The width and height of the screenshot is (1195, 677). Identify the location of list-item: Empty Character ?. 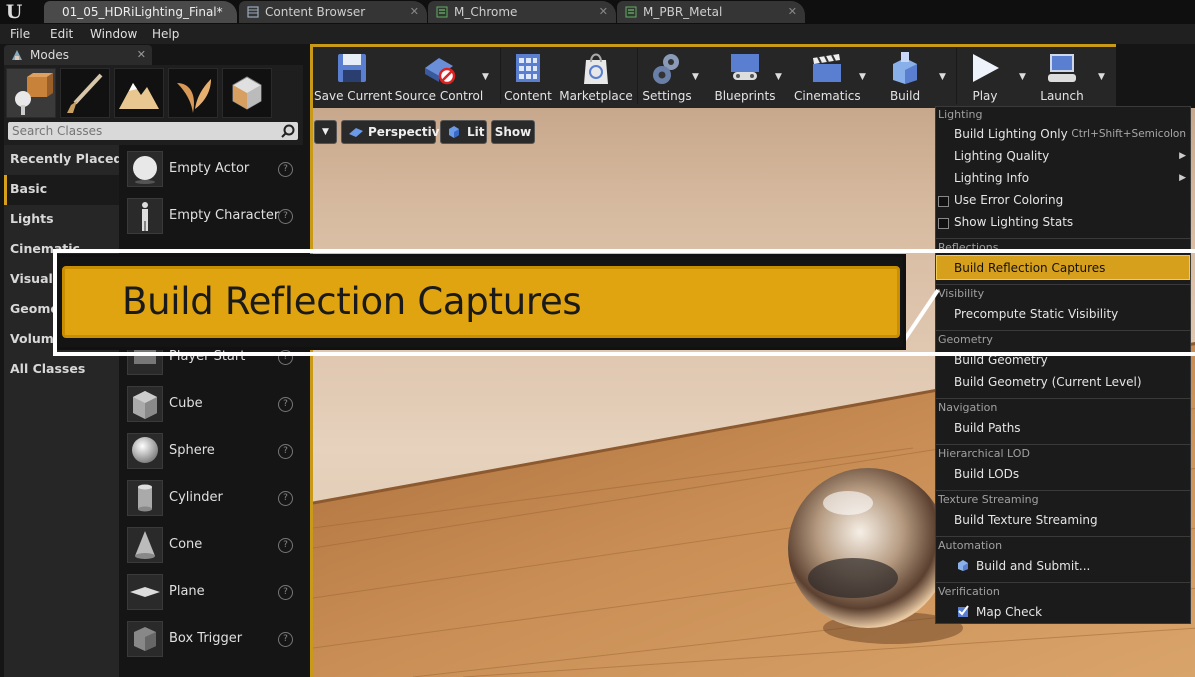
(211, 215).